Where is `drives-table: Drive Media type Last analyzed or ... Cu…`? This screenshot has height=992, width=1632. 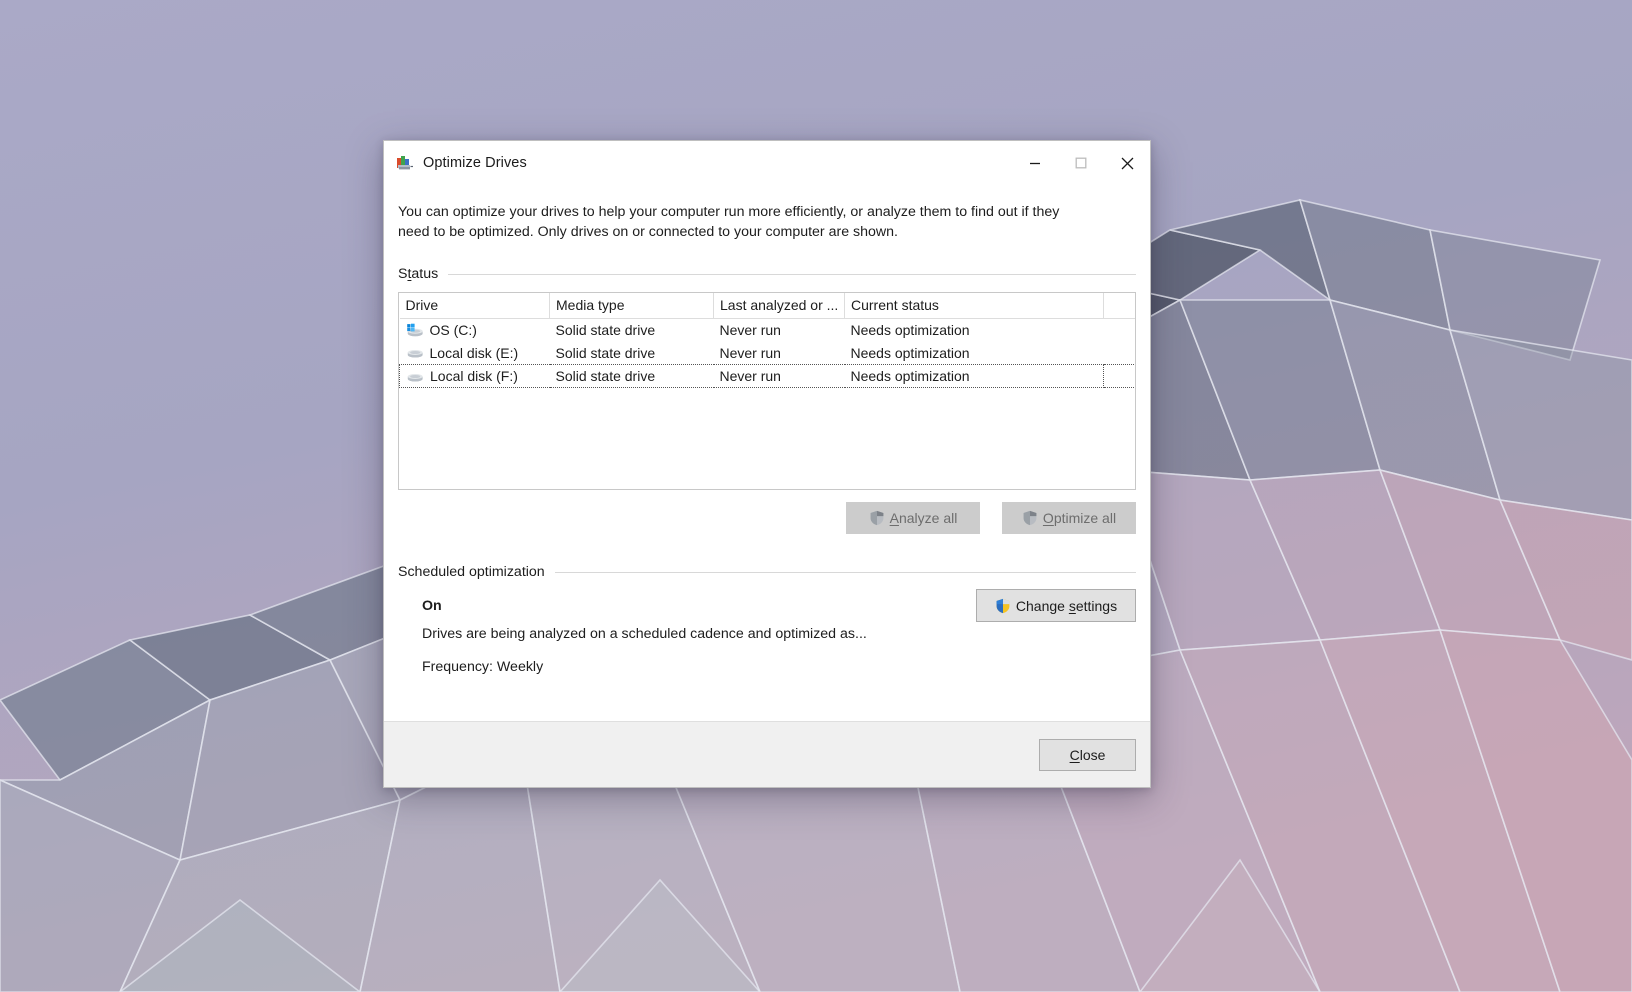
drives-table: Drive Media type Last analyzed or ... Cu… is located at coordinates (767, 341).